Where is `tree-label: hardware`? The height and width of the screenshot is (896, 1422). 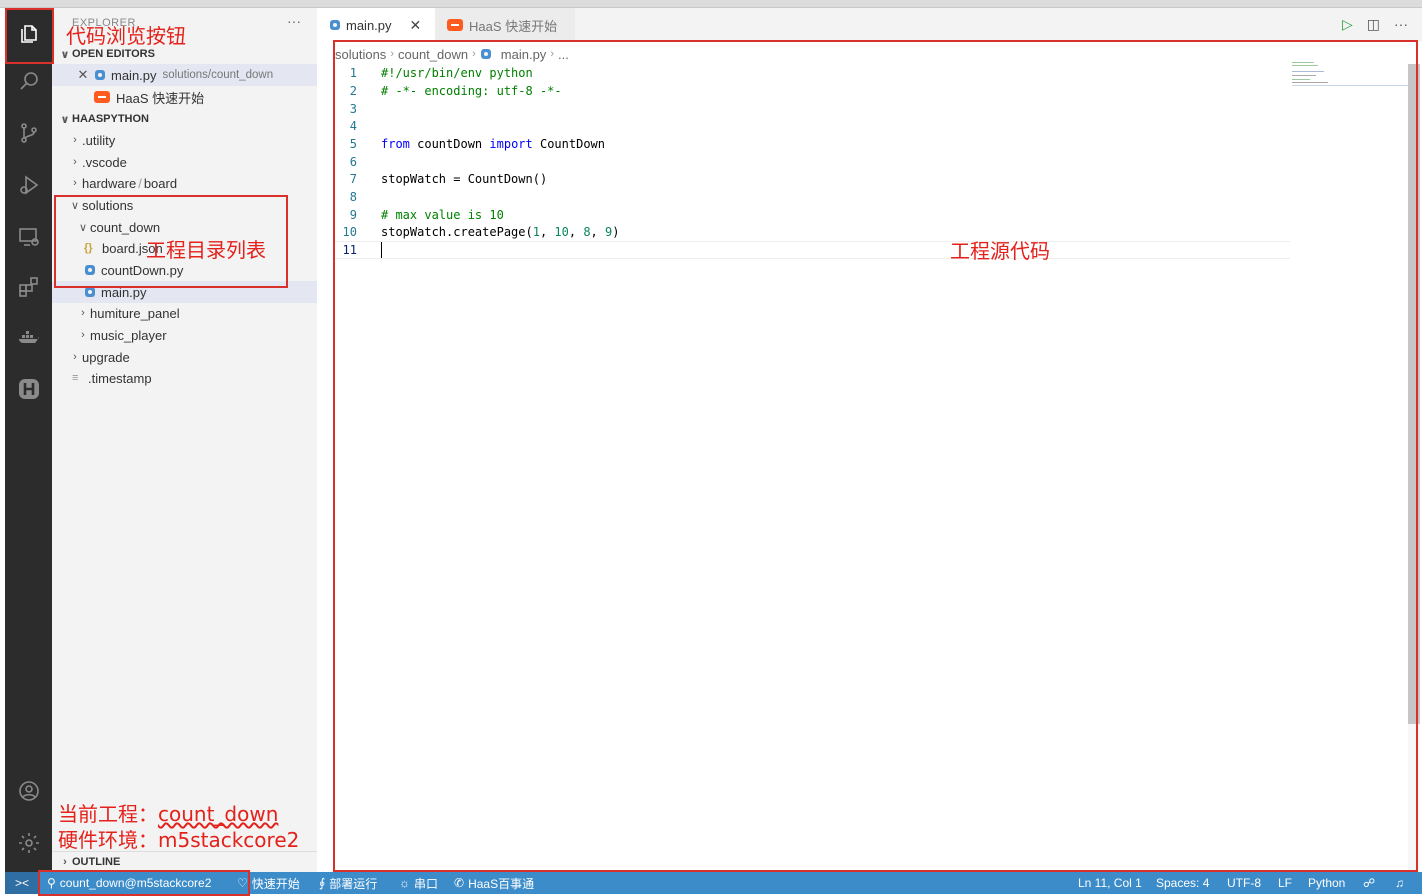 tree-label: hardware is located at coordinates (109, 183).